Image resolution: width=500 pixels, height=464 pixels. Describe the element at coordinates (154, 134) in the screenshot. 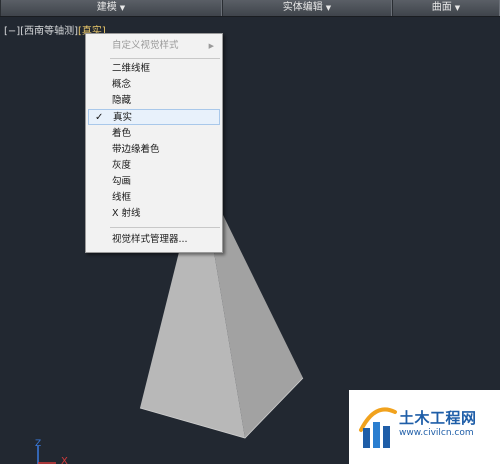

I see `menu-item-shaded: 着色` at that location.